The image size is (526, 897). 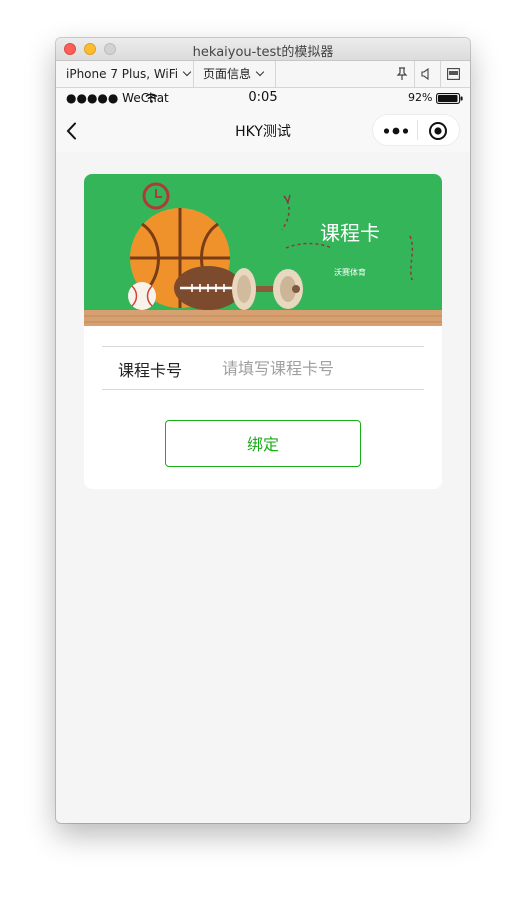 I want to click on card-number-label: 课程卡号, so click(x=150, y=370).